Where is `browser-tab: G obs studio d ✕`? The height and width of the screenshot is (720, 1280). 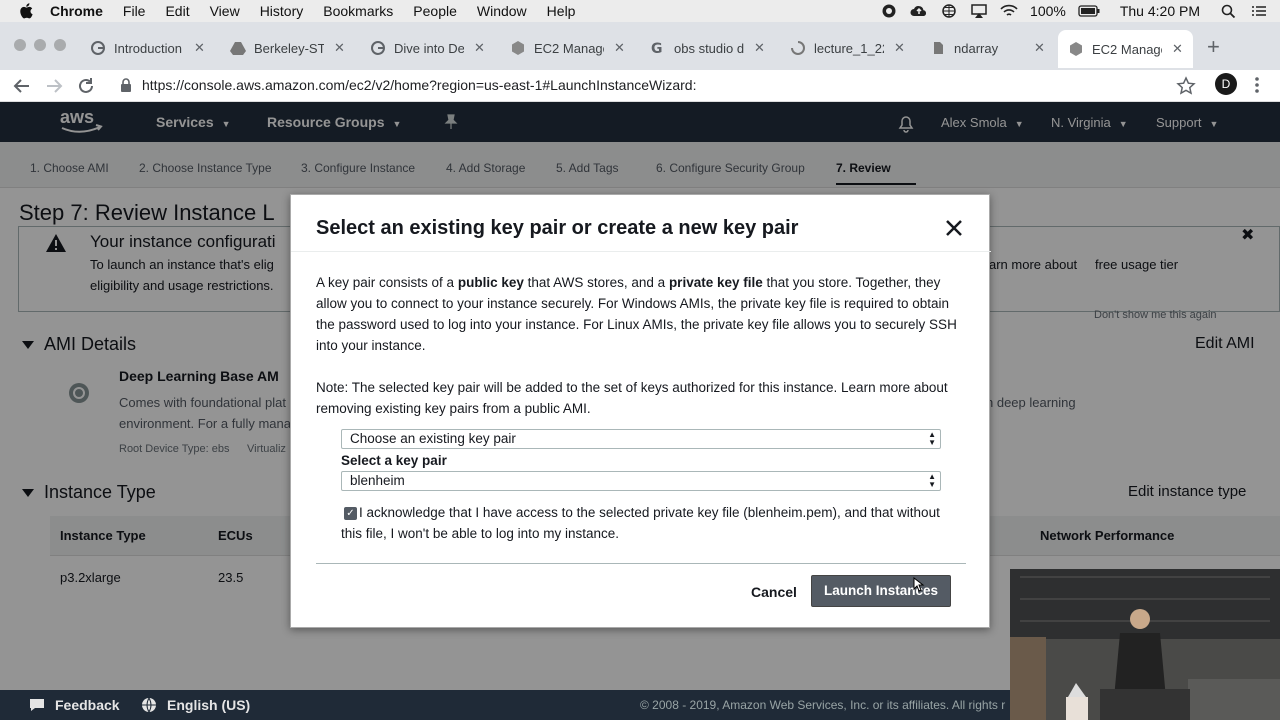 browser-tab: G obs studio d ✕ is located at coordinates (707, 48).